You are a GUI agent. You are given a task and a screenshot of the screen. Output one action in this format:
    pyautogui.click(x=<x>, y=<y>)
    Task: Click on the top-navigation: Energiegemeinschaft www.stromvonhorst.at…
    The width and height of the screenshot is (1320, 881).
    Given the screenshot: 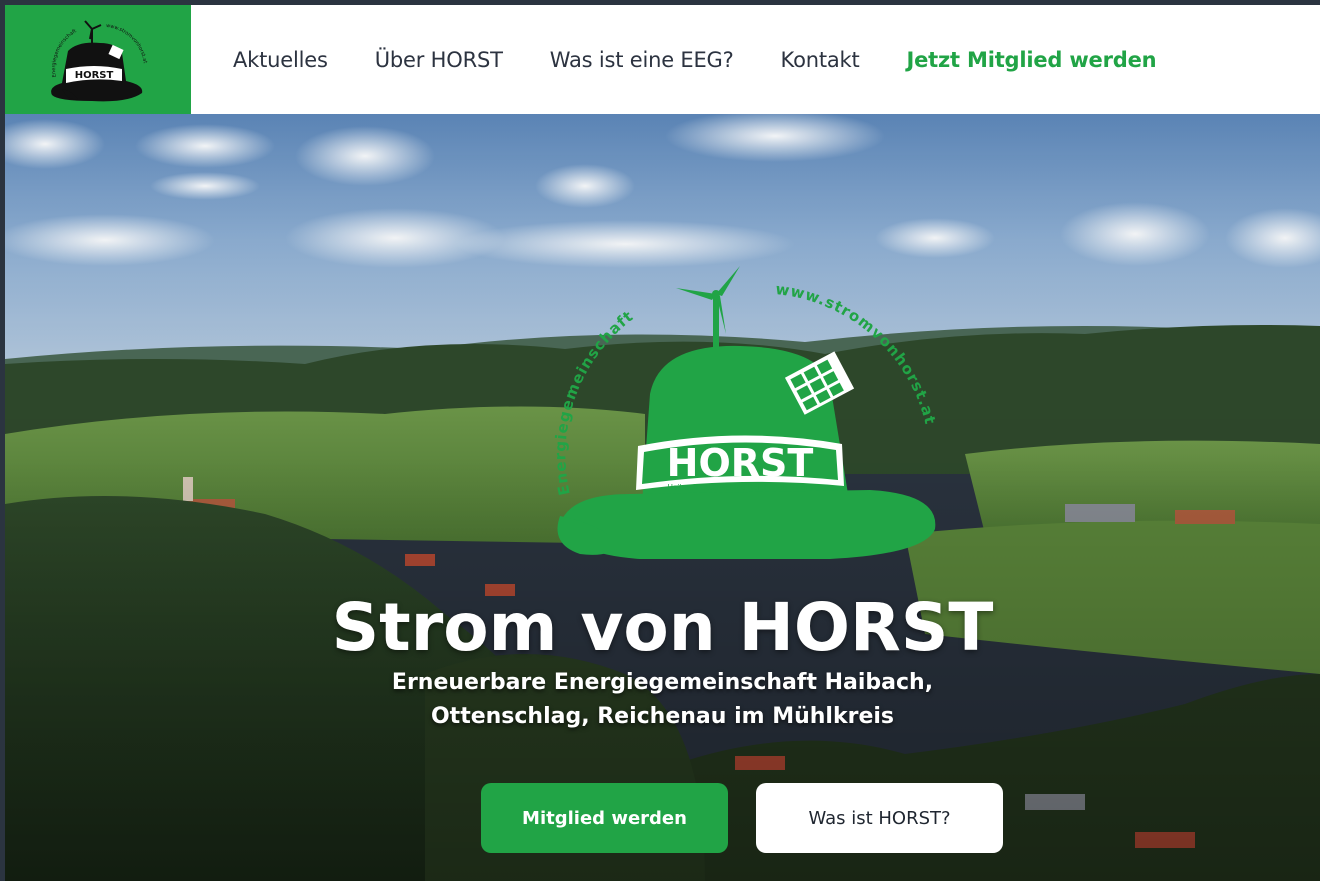 What is the action you would take?
    pyautogui.click(x=662, y=59)
    